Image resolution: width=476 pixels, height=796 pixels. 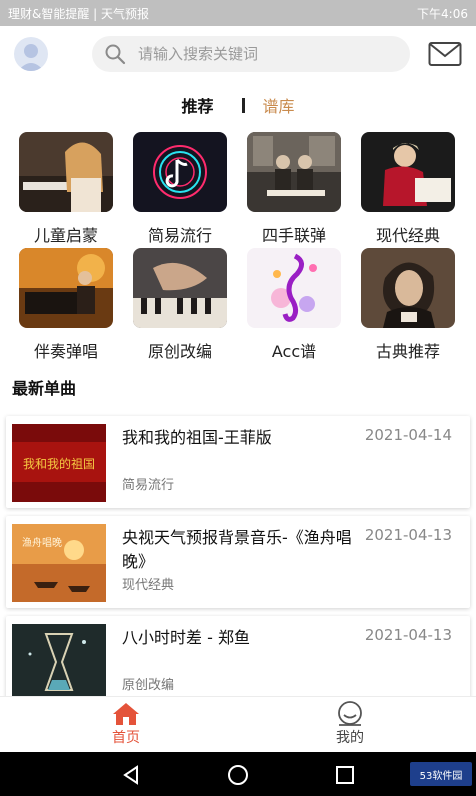 I want to click on category-classical: 古典推荐, so click(x=408, y=305).